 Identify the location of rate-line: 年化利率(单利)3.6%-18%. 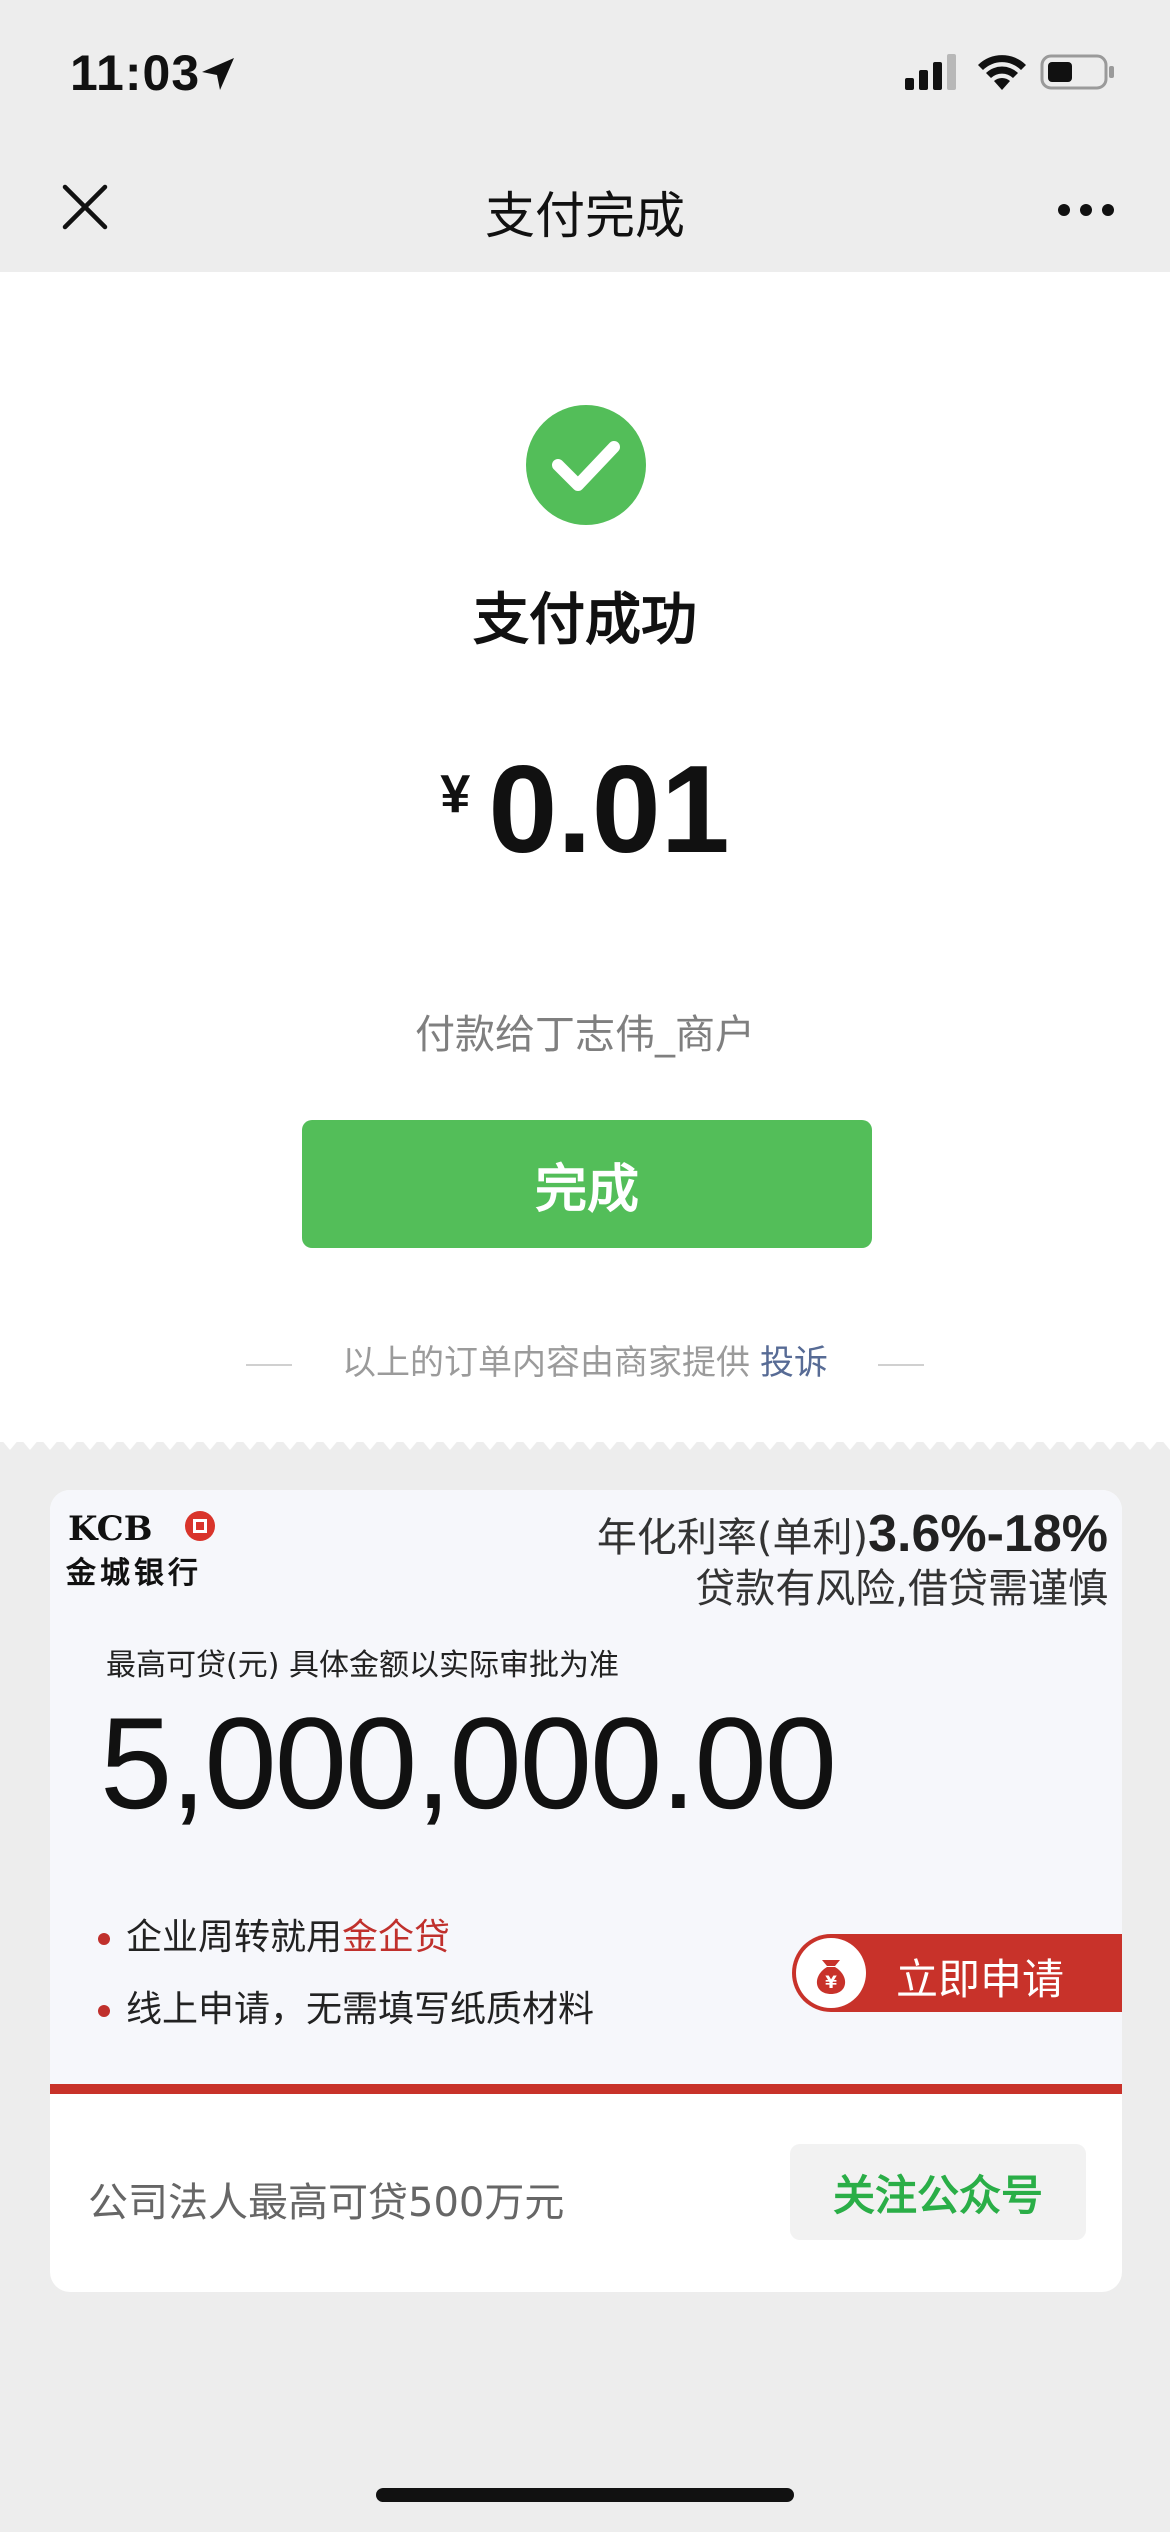
(852, 1534).